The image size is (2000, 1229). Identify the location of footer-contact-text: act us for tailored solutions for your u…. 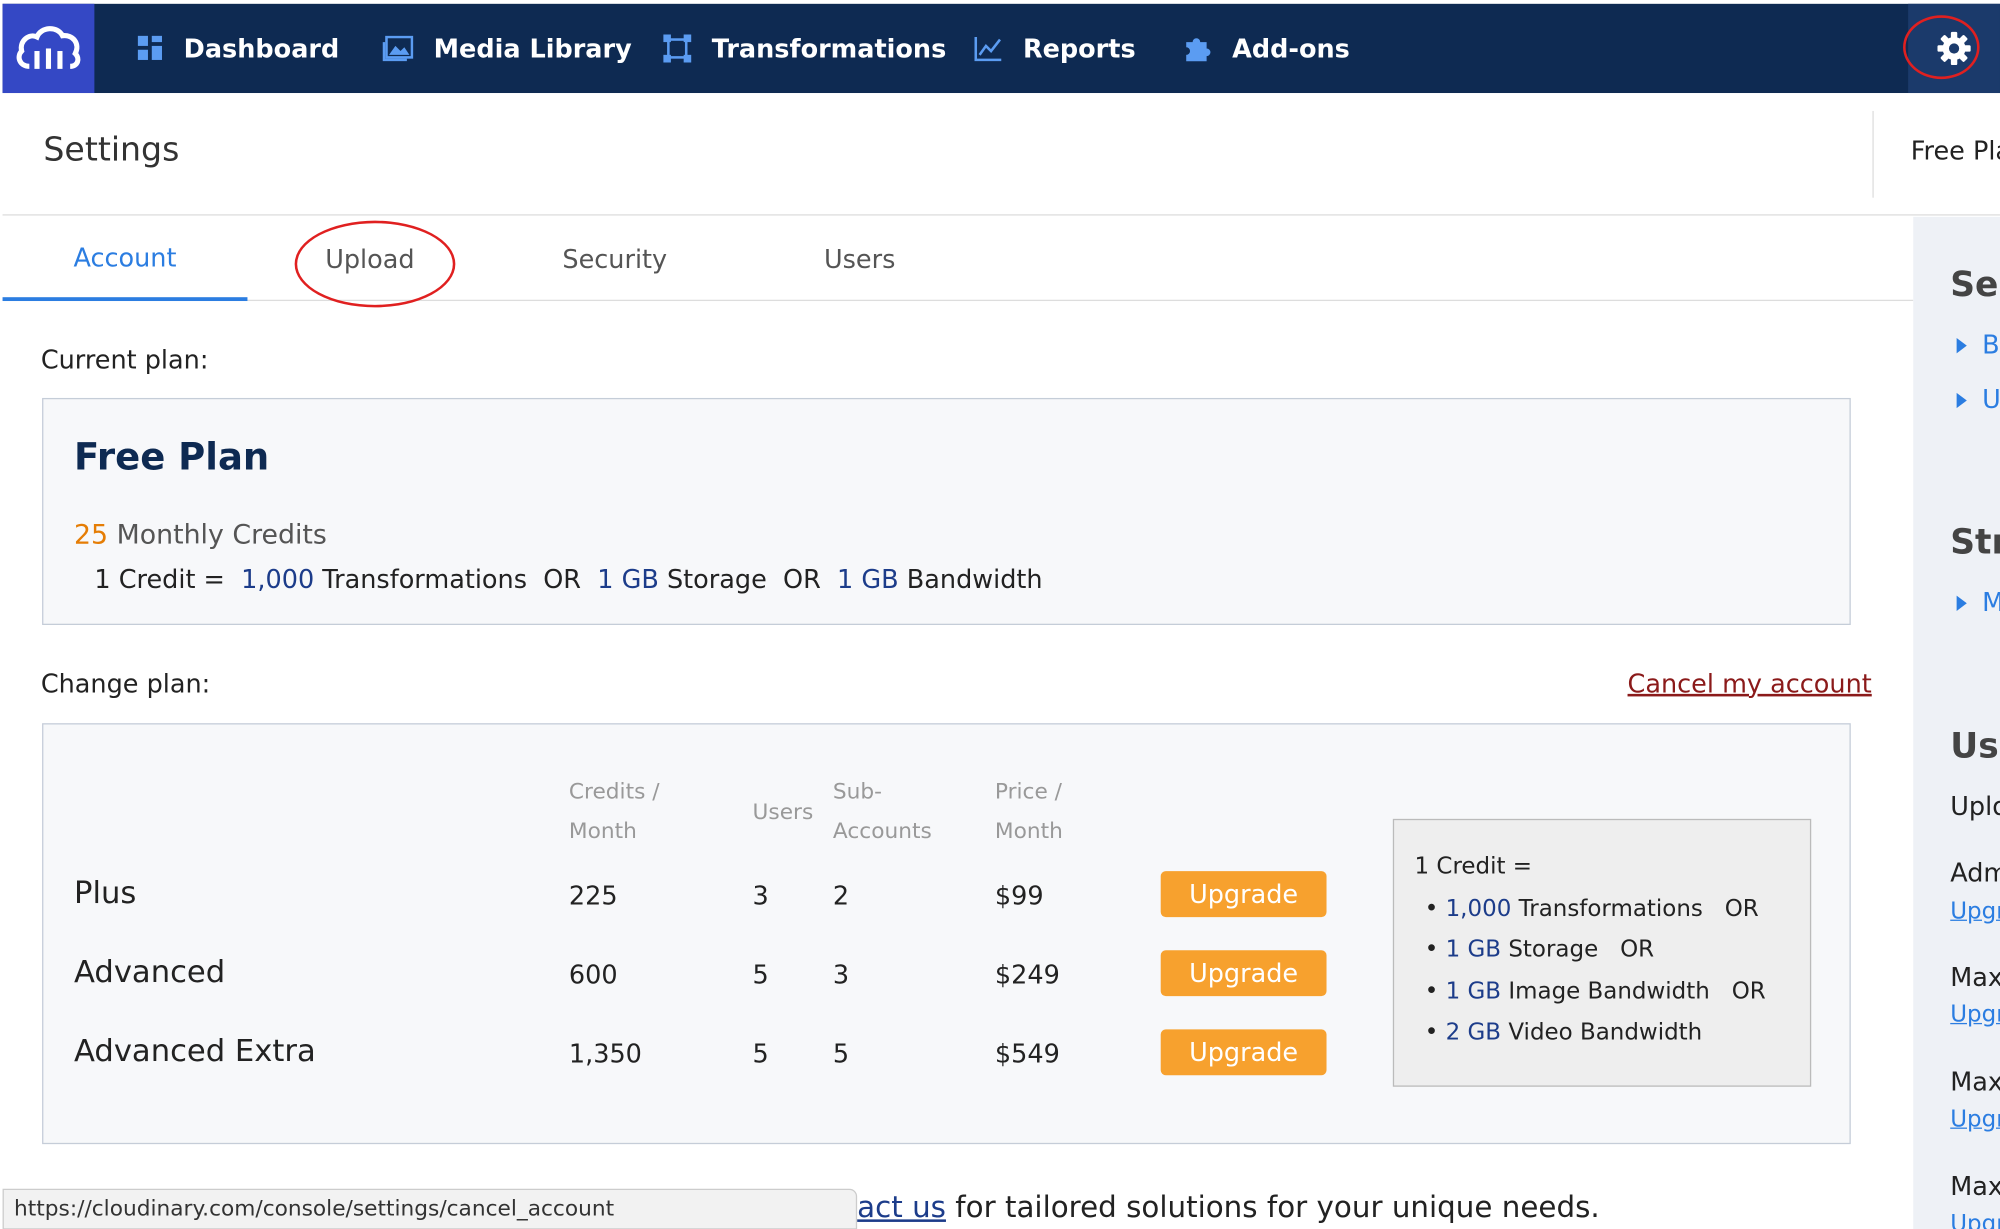
(1228, 1207).